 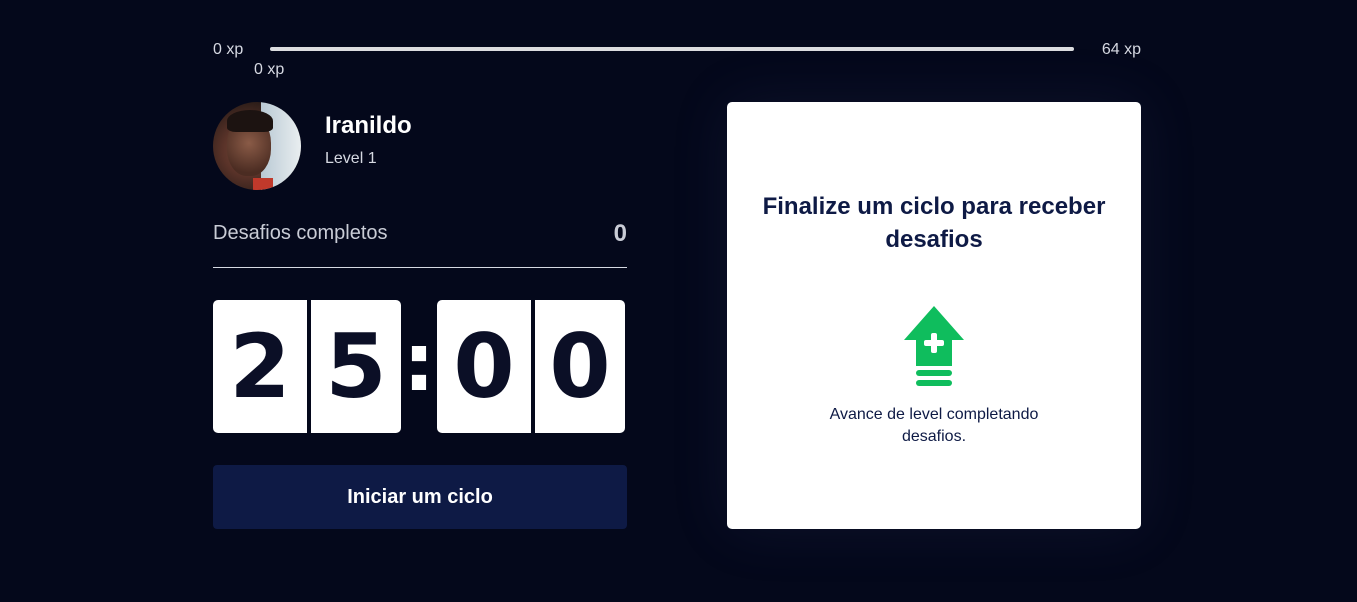 I want to click on second-digit-right: 0, so click(x=578, y=366).